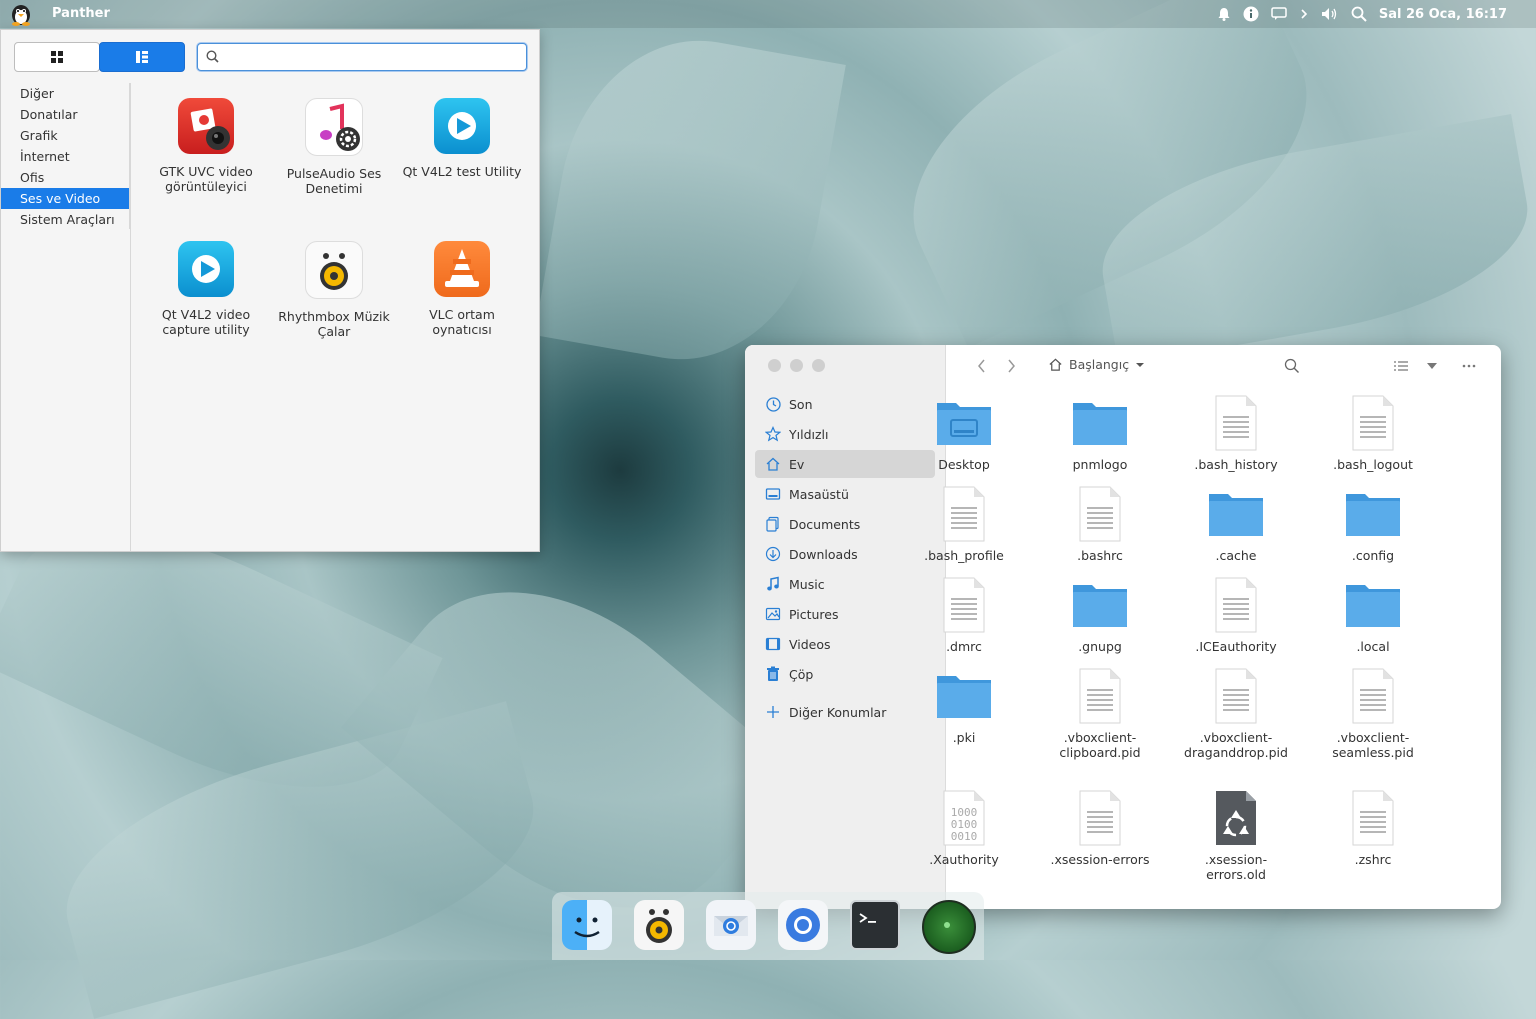 The width and height of the screenshot is (1536, 1019). I want to click on file-item: .bash_logout, so click(1373, 432).